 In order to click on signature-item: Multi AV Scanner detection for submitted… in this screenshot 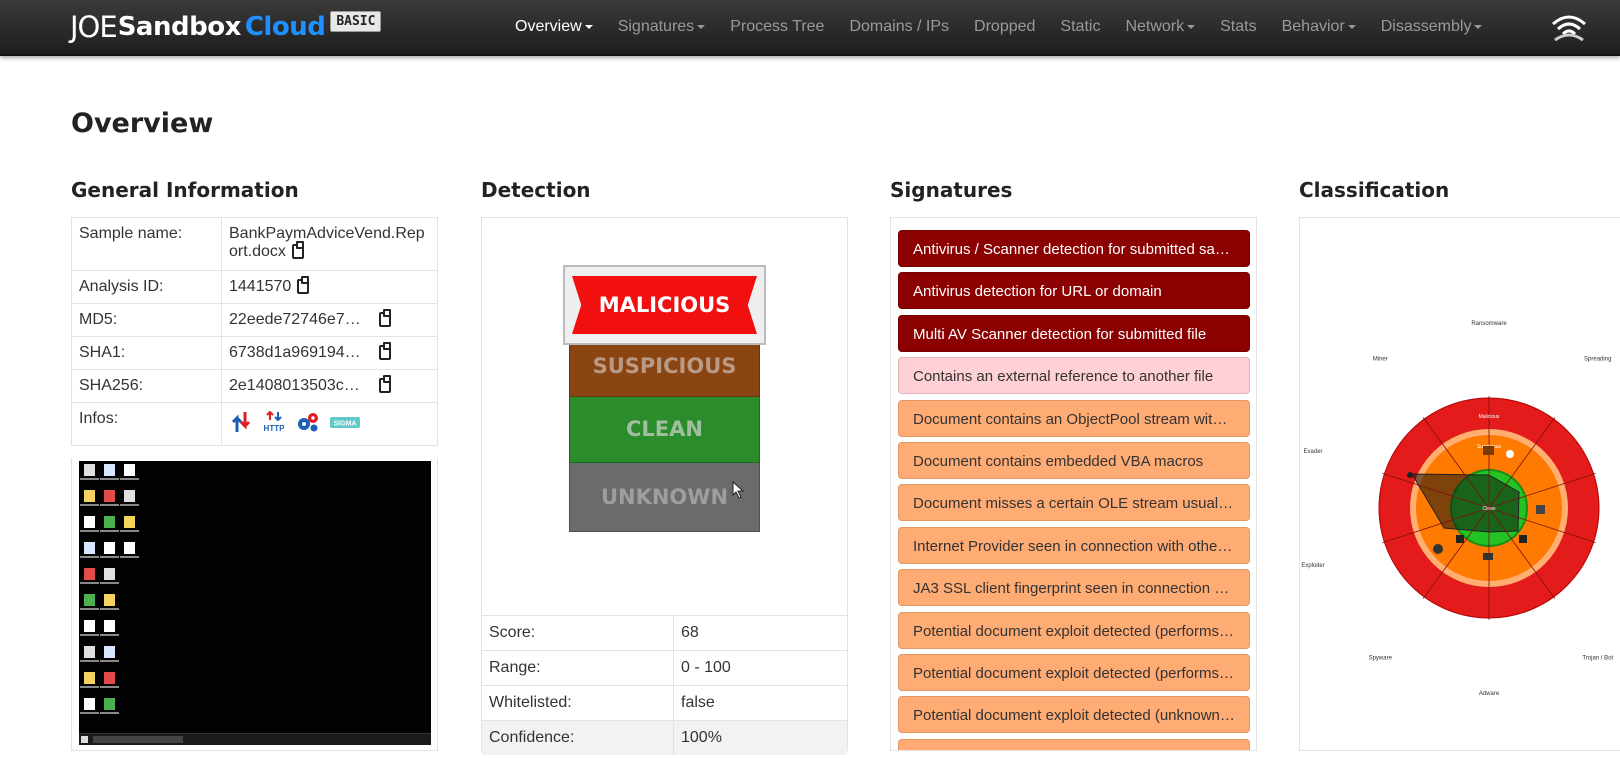, I will do `click(1074, 333)`.